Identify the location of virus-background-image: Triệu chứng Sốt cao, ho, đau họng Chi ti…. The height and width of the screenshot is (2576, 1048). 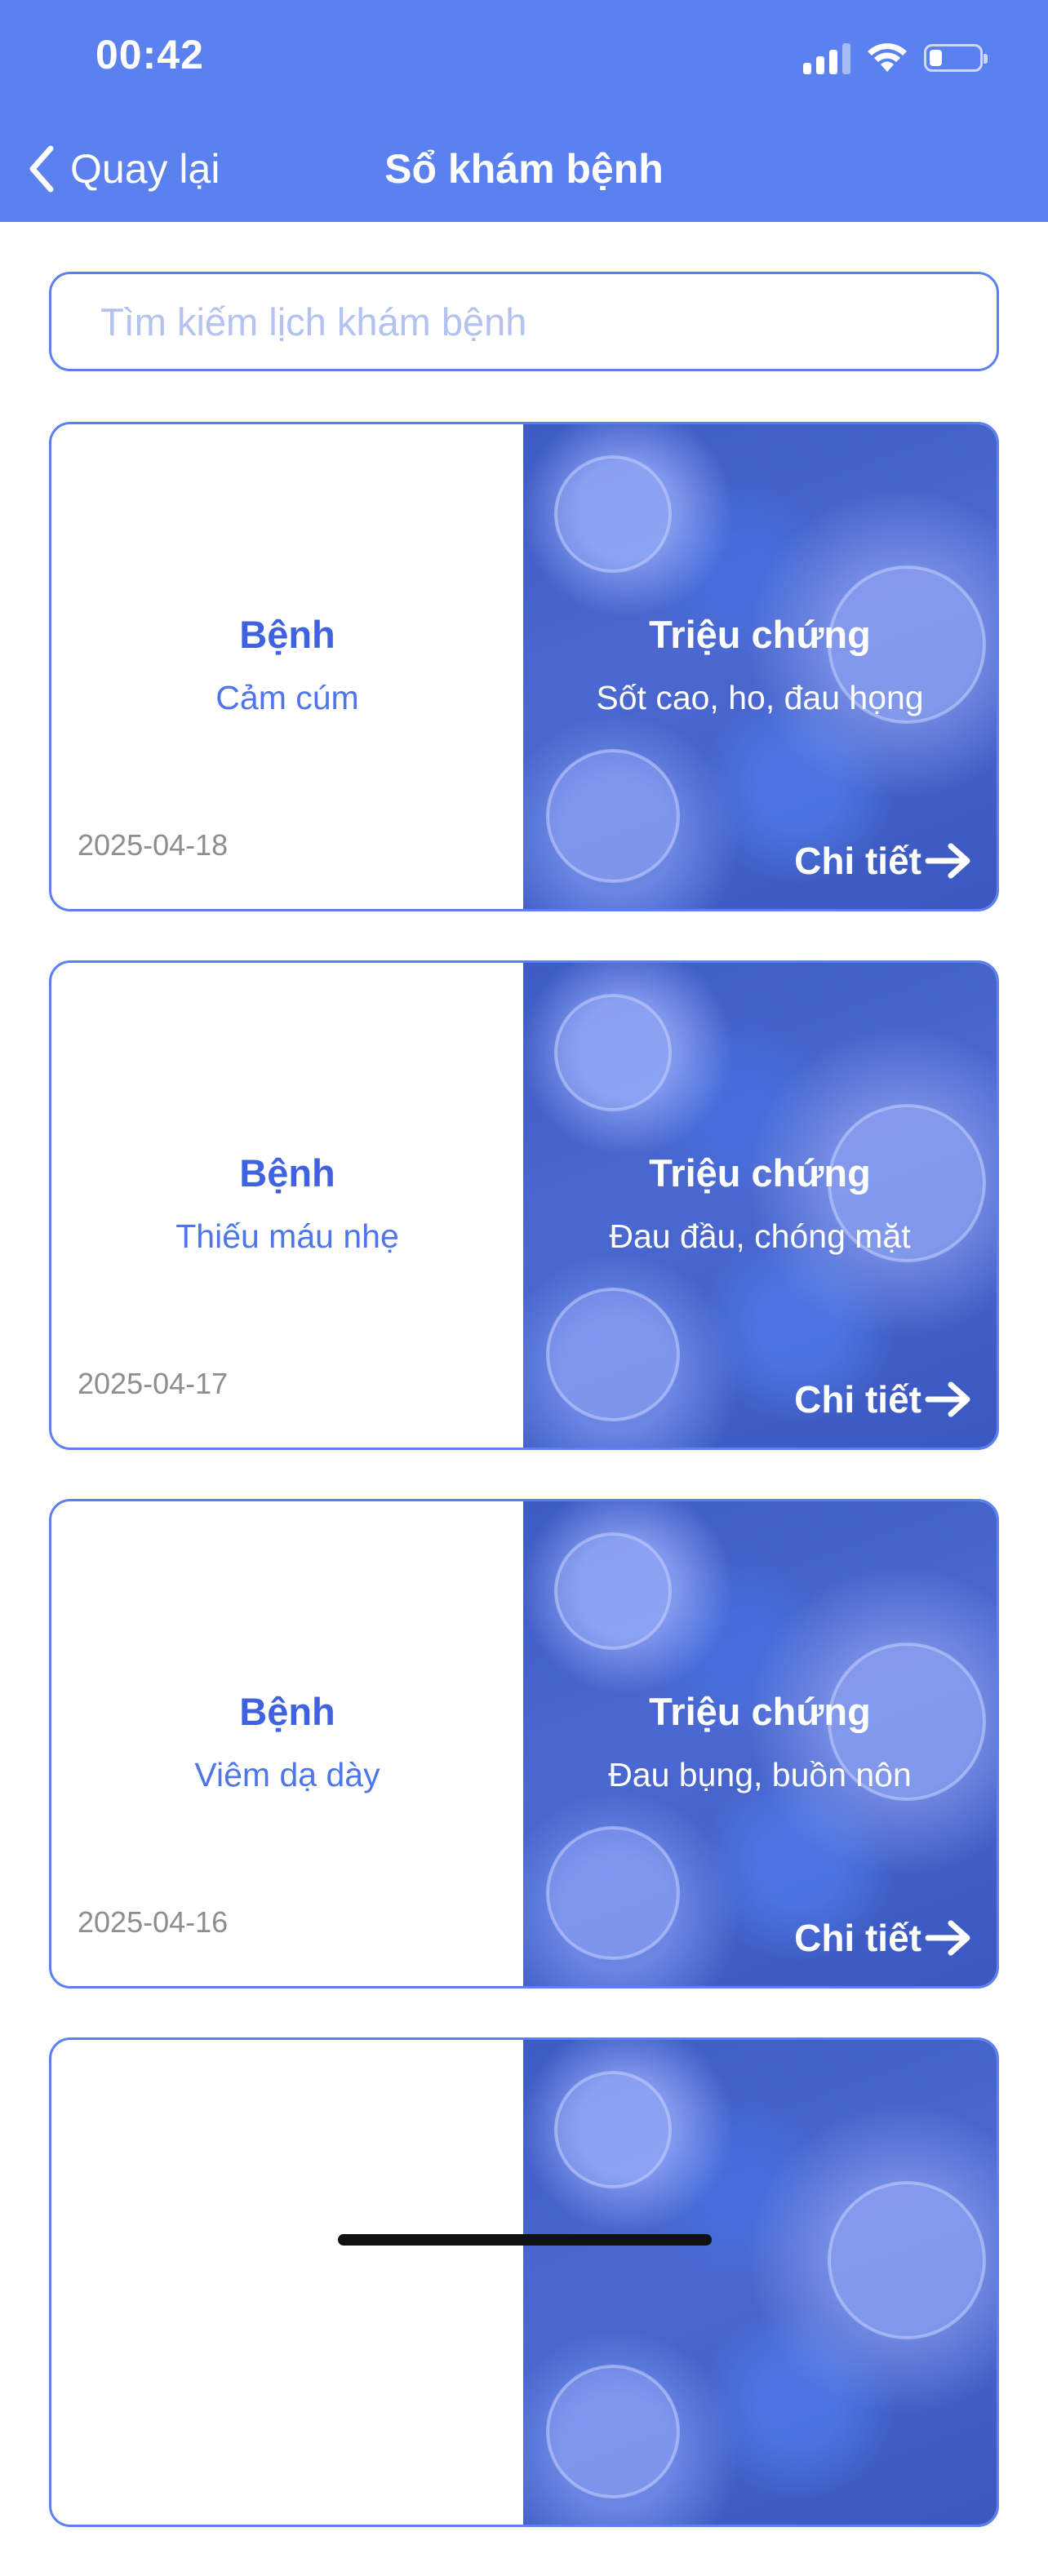
(760, 666).